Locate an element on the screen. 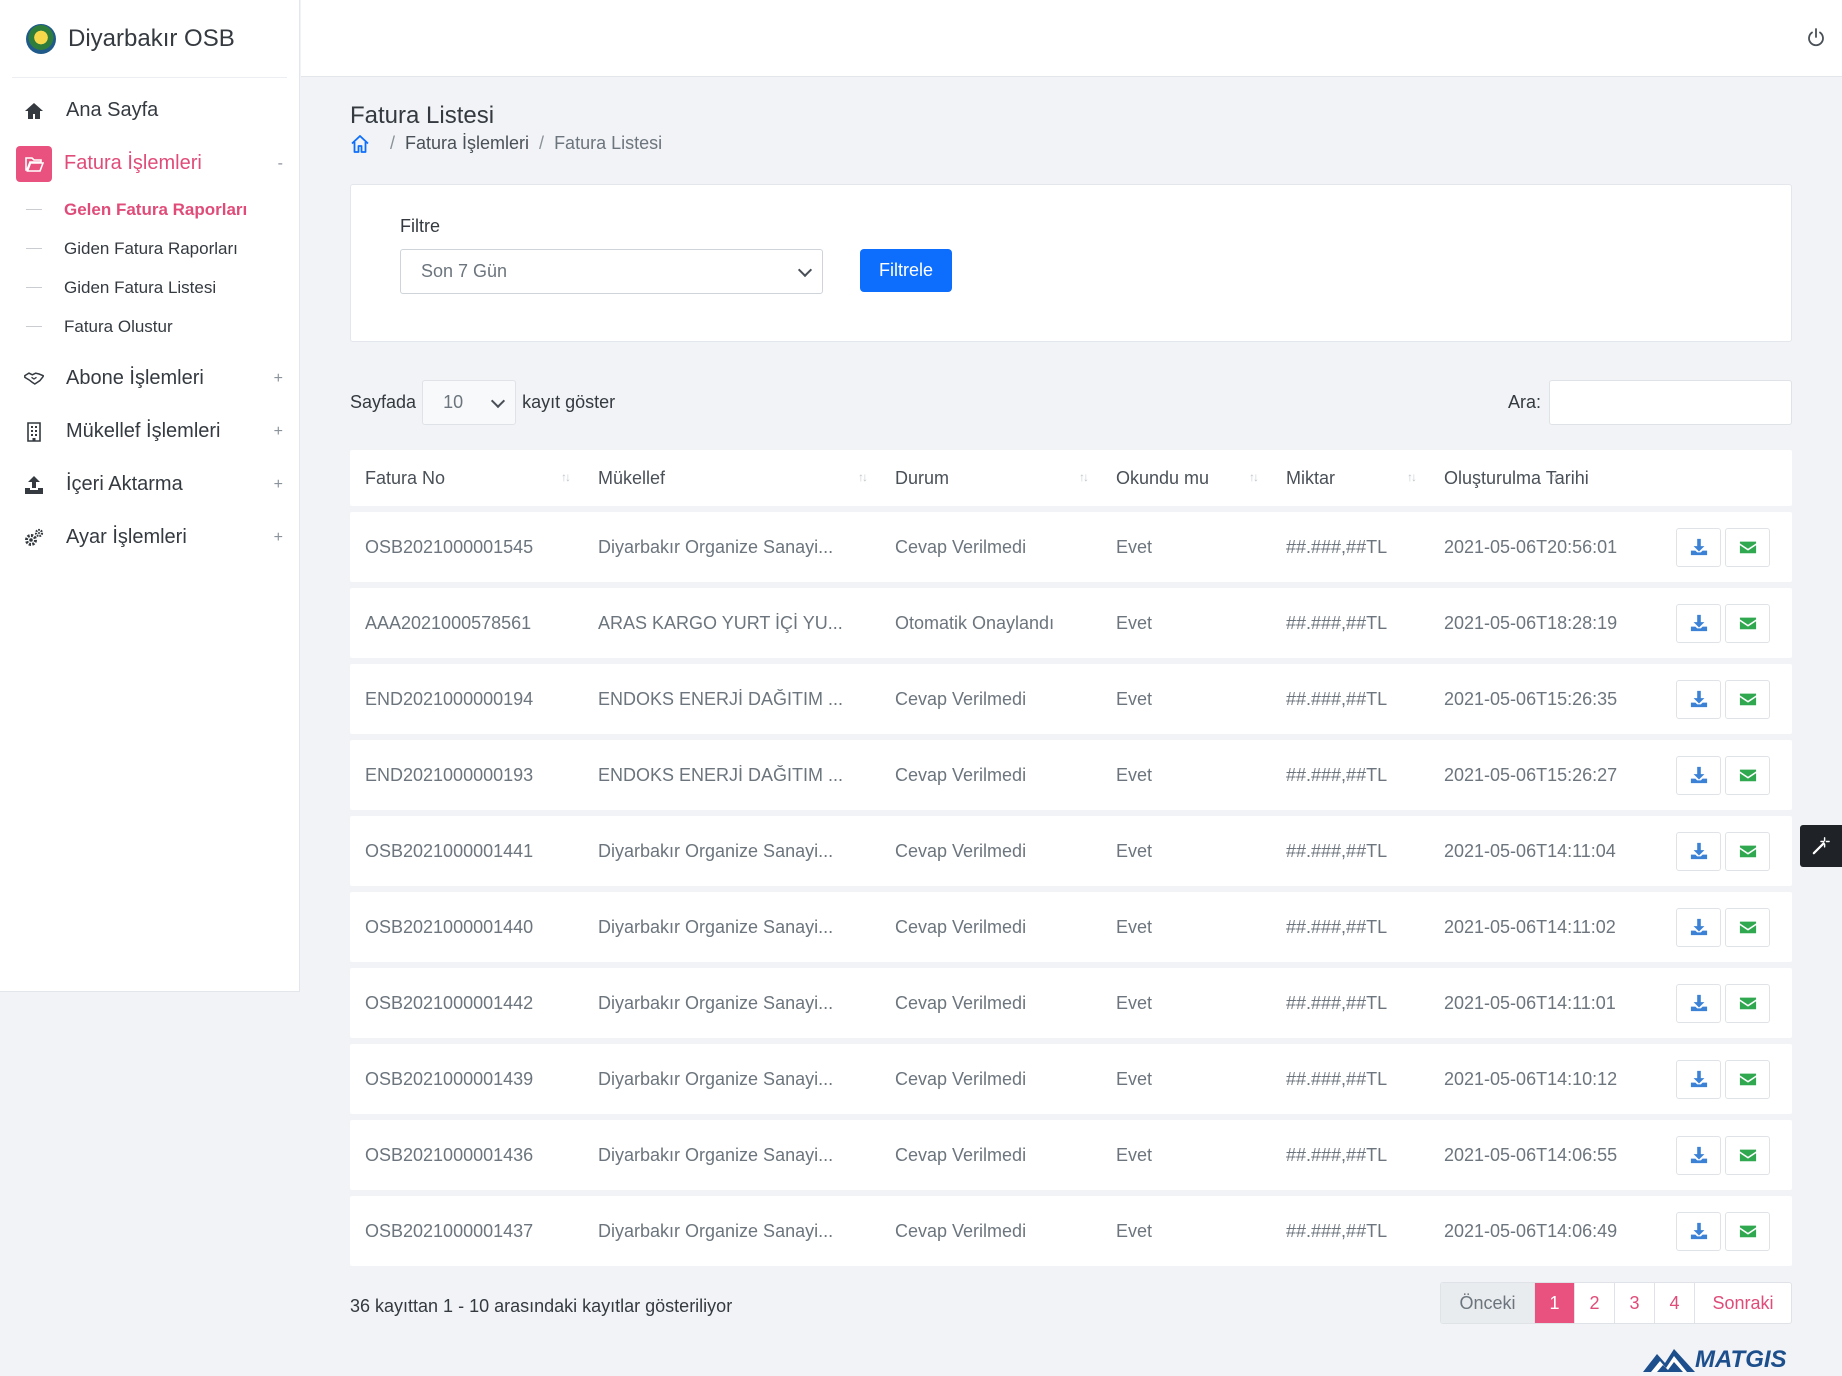 This screenshot has height=1376, width=1842. folder-open-icon is located at coordinates (34, 163).